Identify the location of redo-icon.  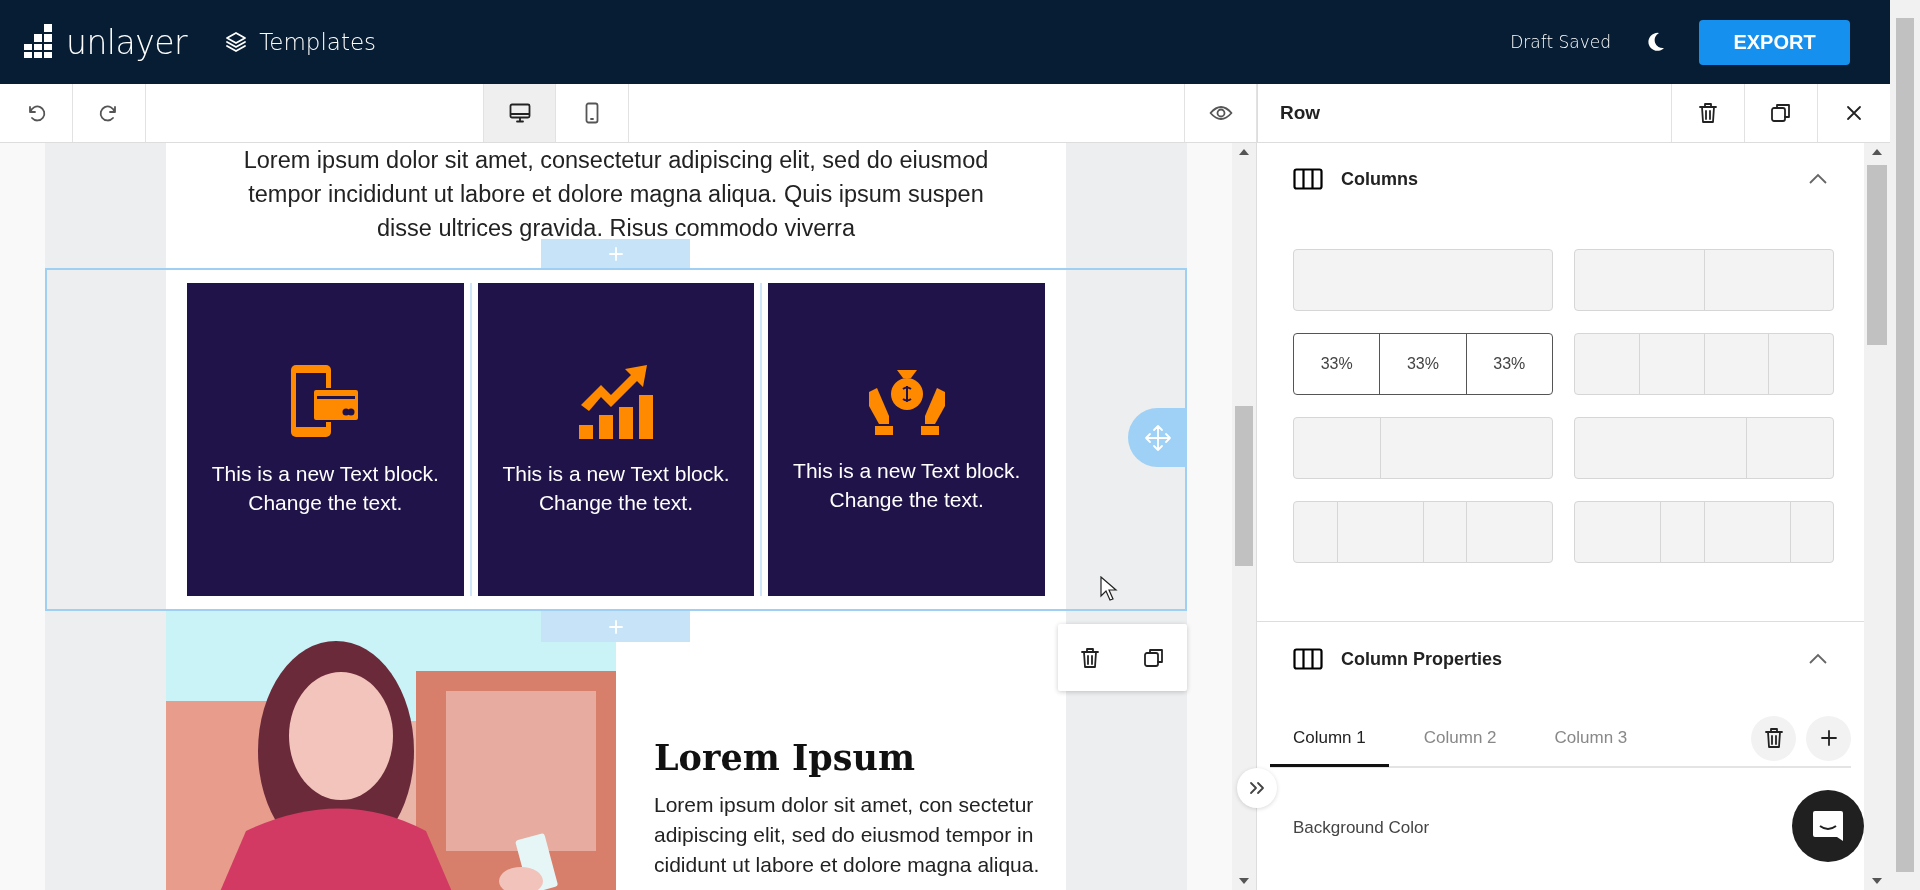
(109, 113).